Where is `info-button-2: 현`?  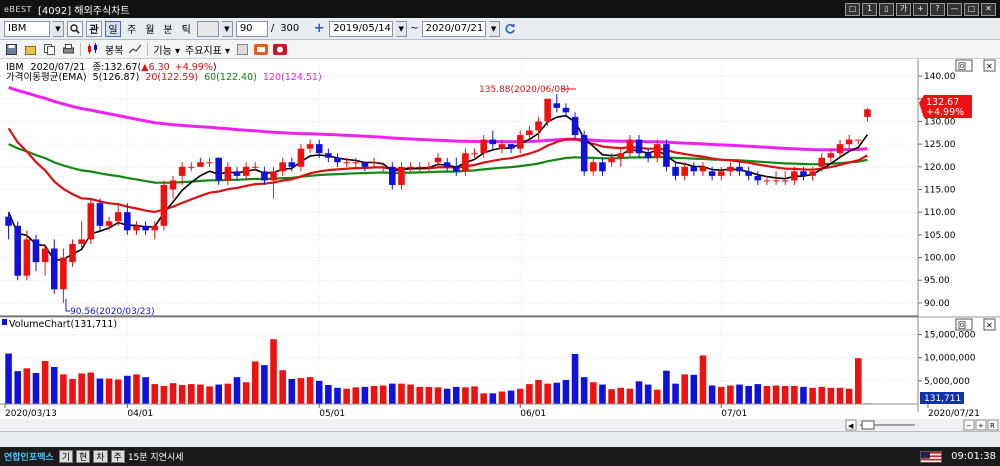 info-button-2: 현 is located at coordinates (83, 456).